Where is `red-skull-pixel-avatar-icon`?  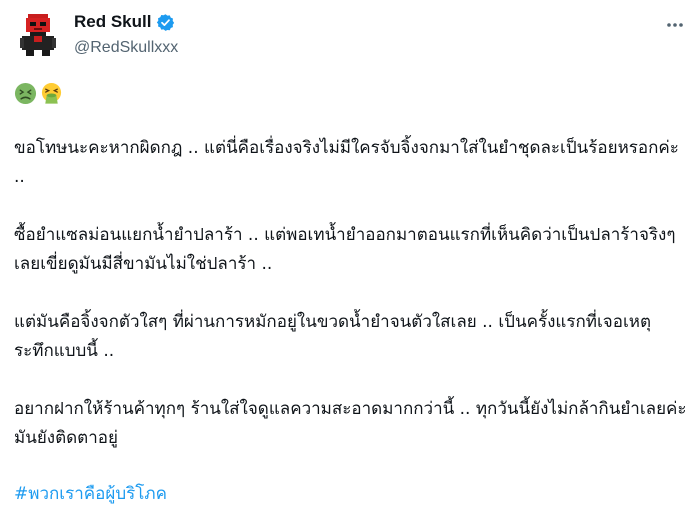 red-skull-pixel-avatar-icon is located at coordinates (38, 35).